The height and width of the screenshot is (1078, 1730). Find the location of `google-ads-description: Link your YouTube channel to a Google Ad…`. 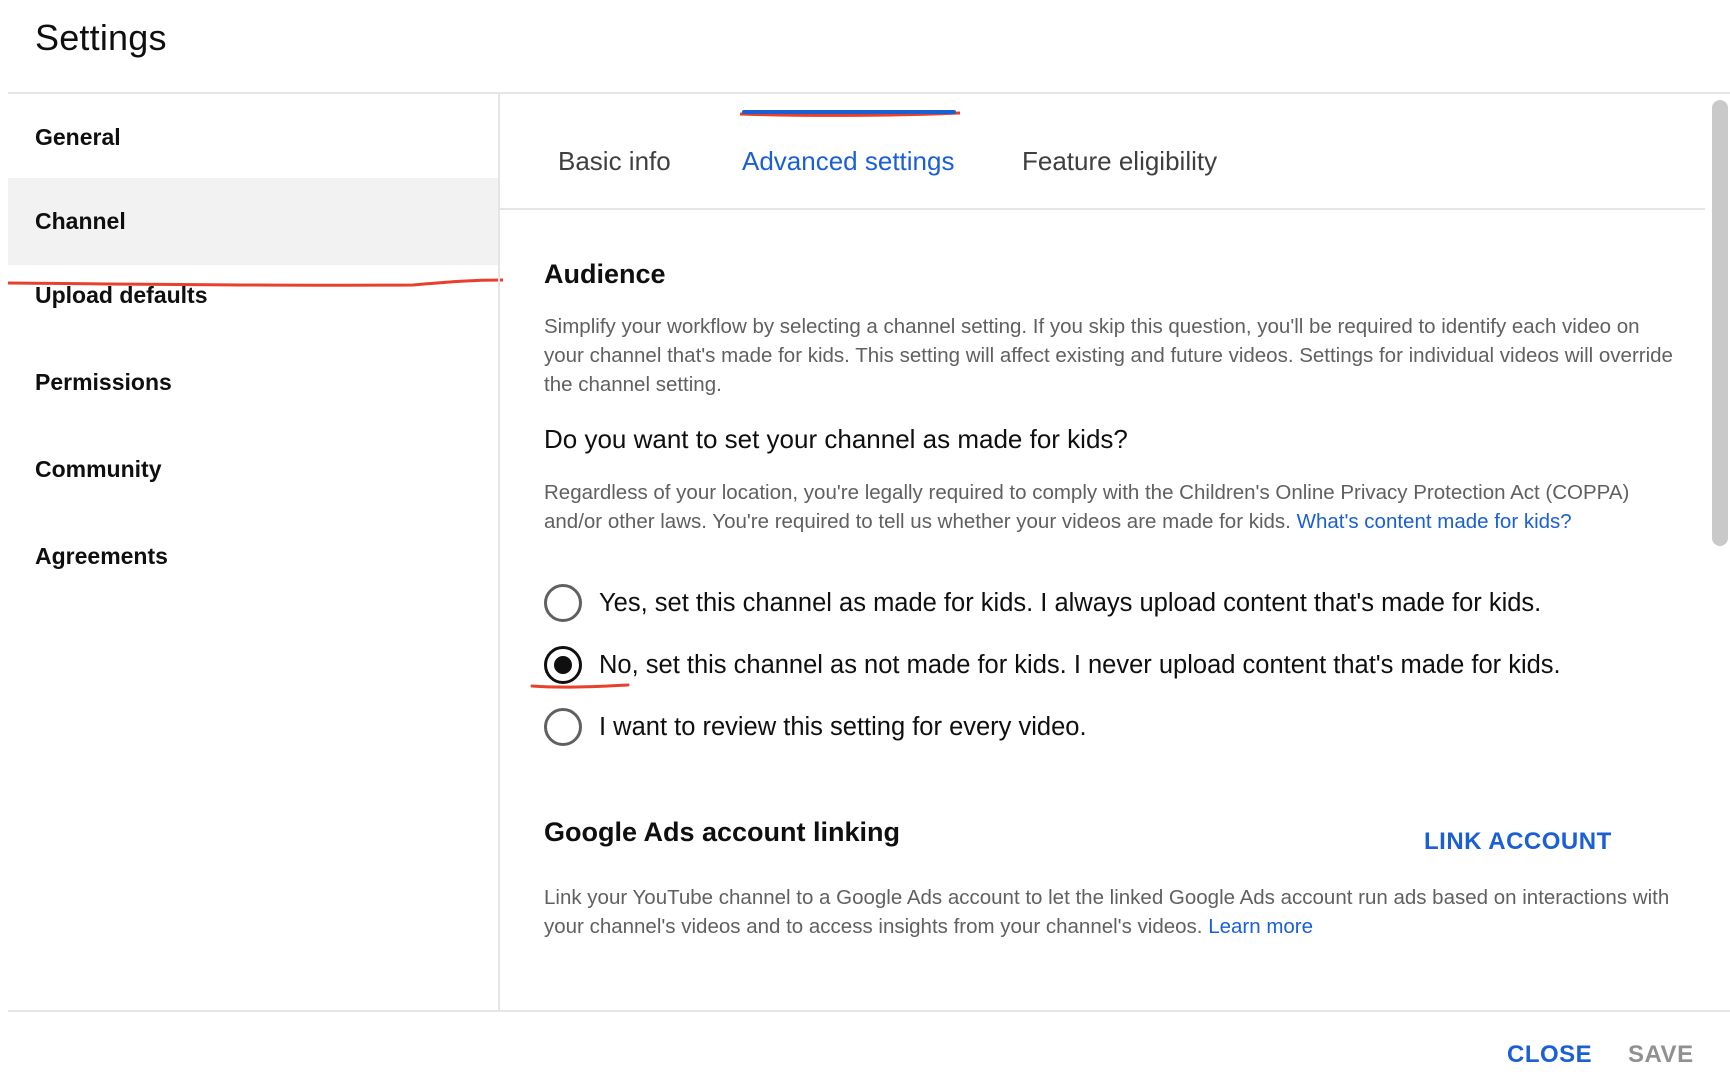

google-ads-description: Link your YouTube channel to a Google Ad… is located at coordinates (1109, 912).